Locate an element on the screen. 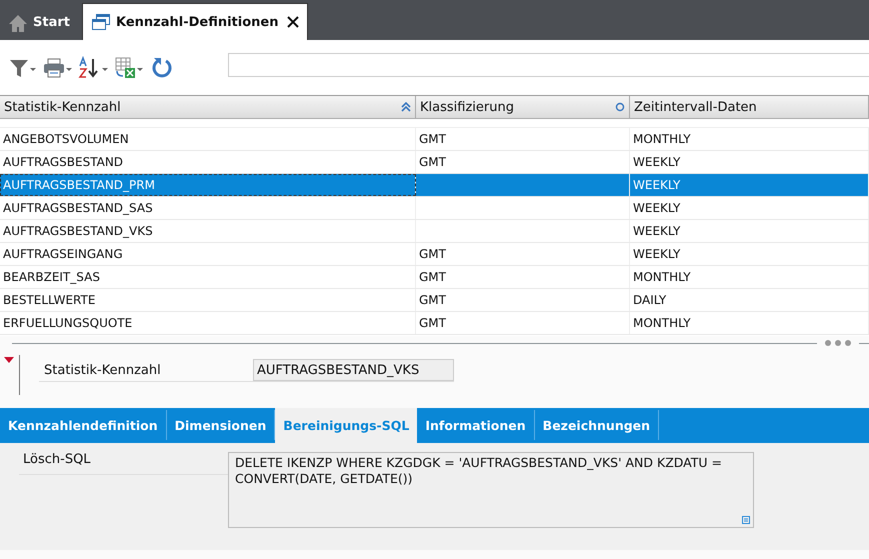  circle-icon is located at coordinates (620, 107).